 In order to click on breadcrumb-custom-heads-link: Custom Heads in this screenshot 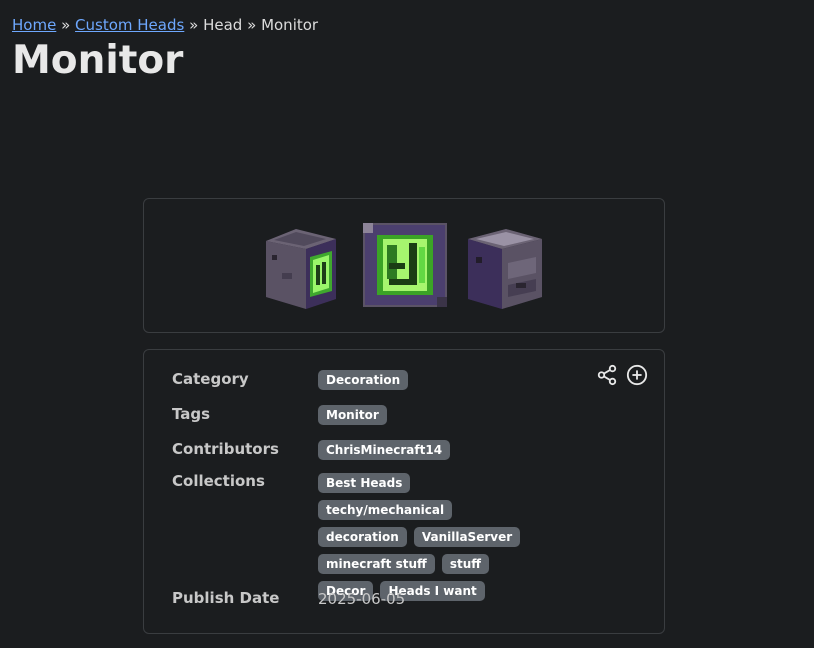, I will do `click(129, 25)`.